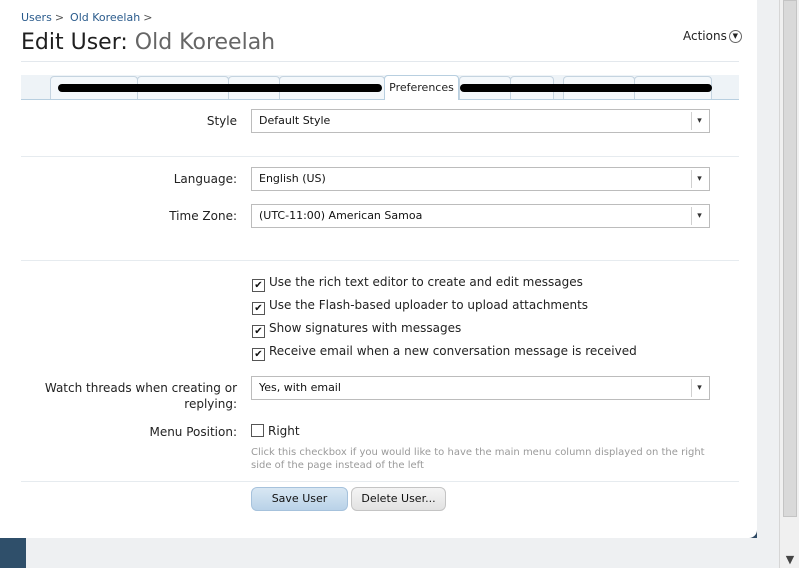 Image resolution: width=799 pixels, height=568 pixels. I want to click on checkbox-show-signatures: ✔ Show signatures with messages, so click(356, 329).